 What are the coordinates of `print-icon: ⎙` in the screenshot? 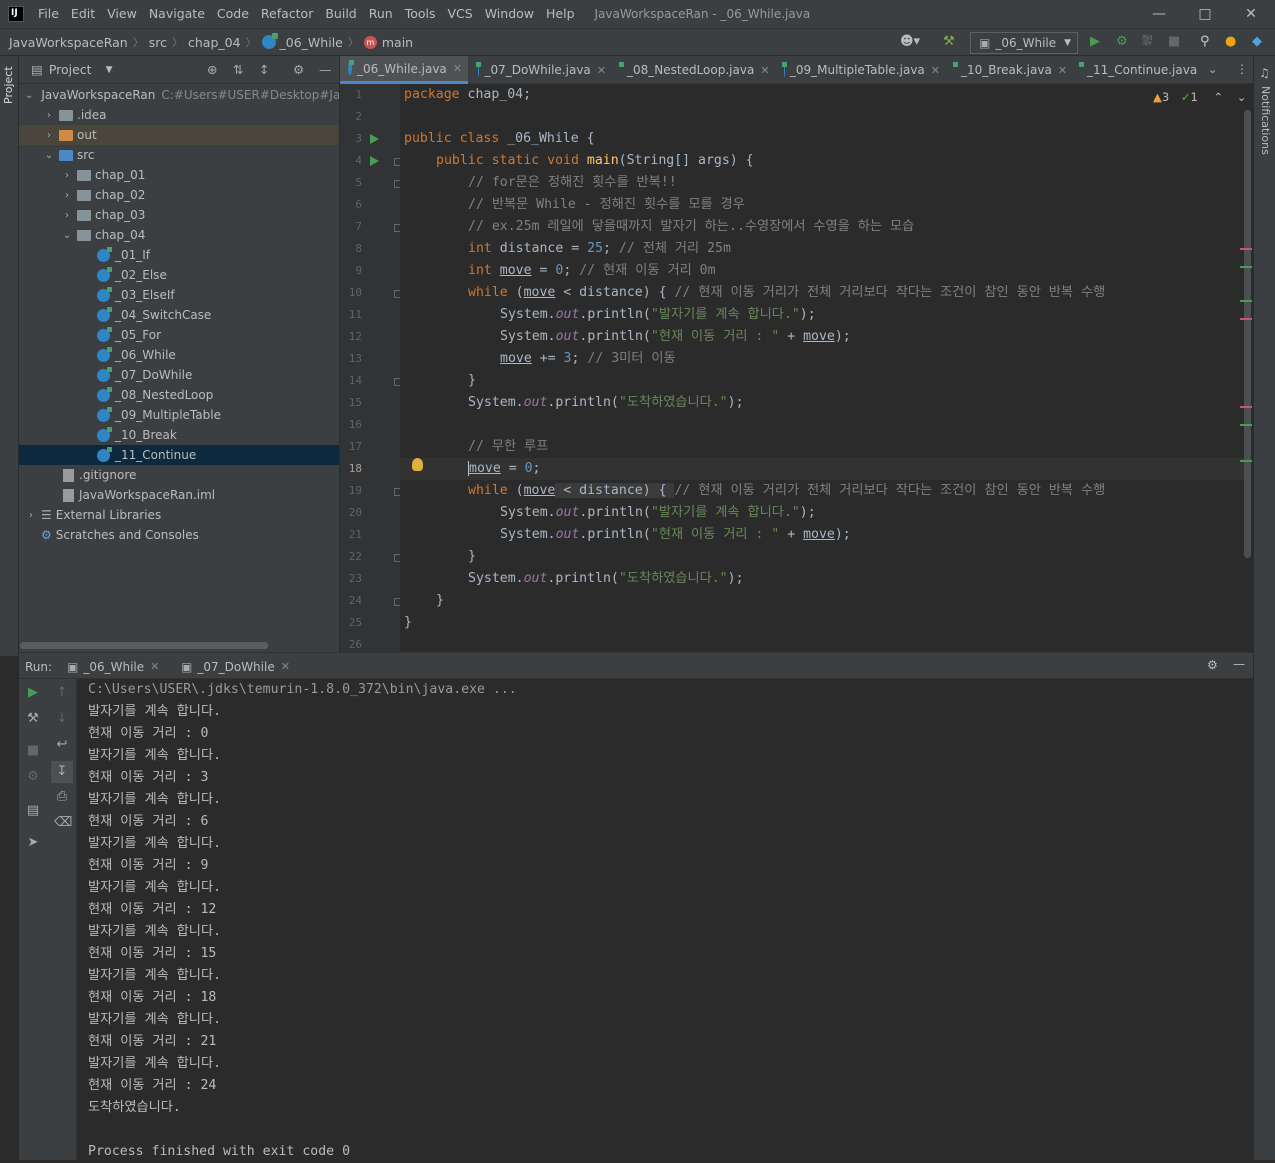 It's located at (62, 797).